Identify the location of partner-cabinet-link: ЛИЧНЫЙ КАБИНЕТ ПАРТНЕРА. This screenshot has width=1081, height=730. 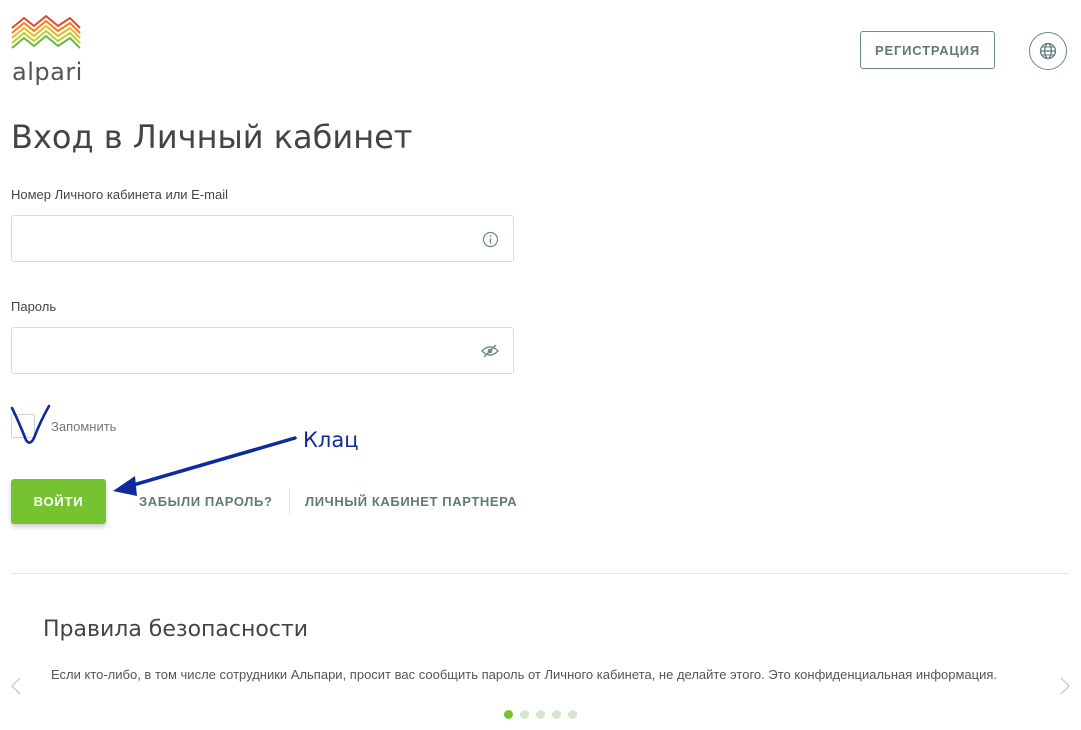
(411, 501).